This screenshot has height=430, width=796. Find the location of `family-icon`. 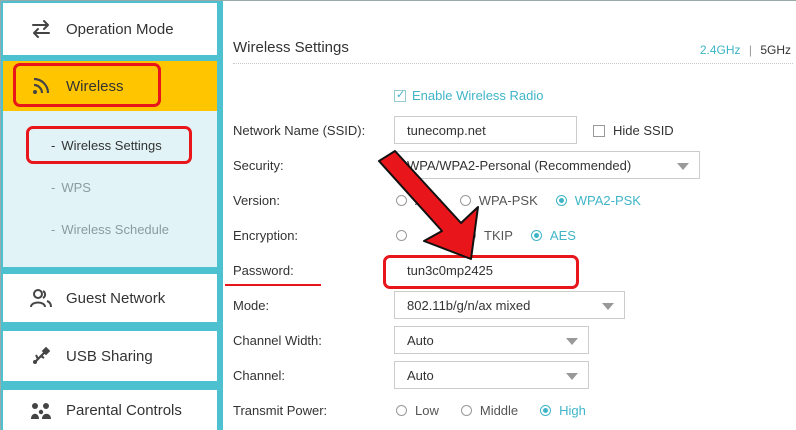

family-icon is located at coordinates (41, 411).